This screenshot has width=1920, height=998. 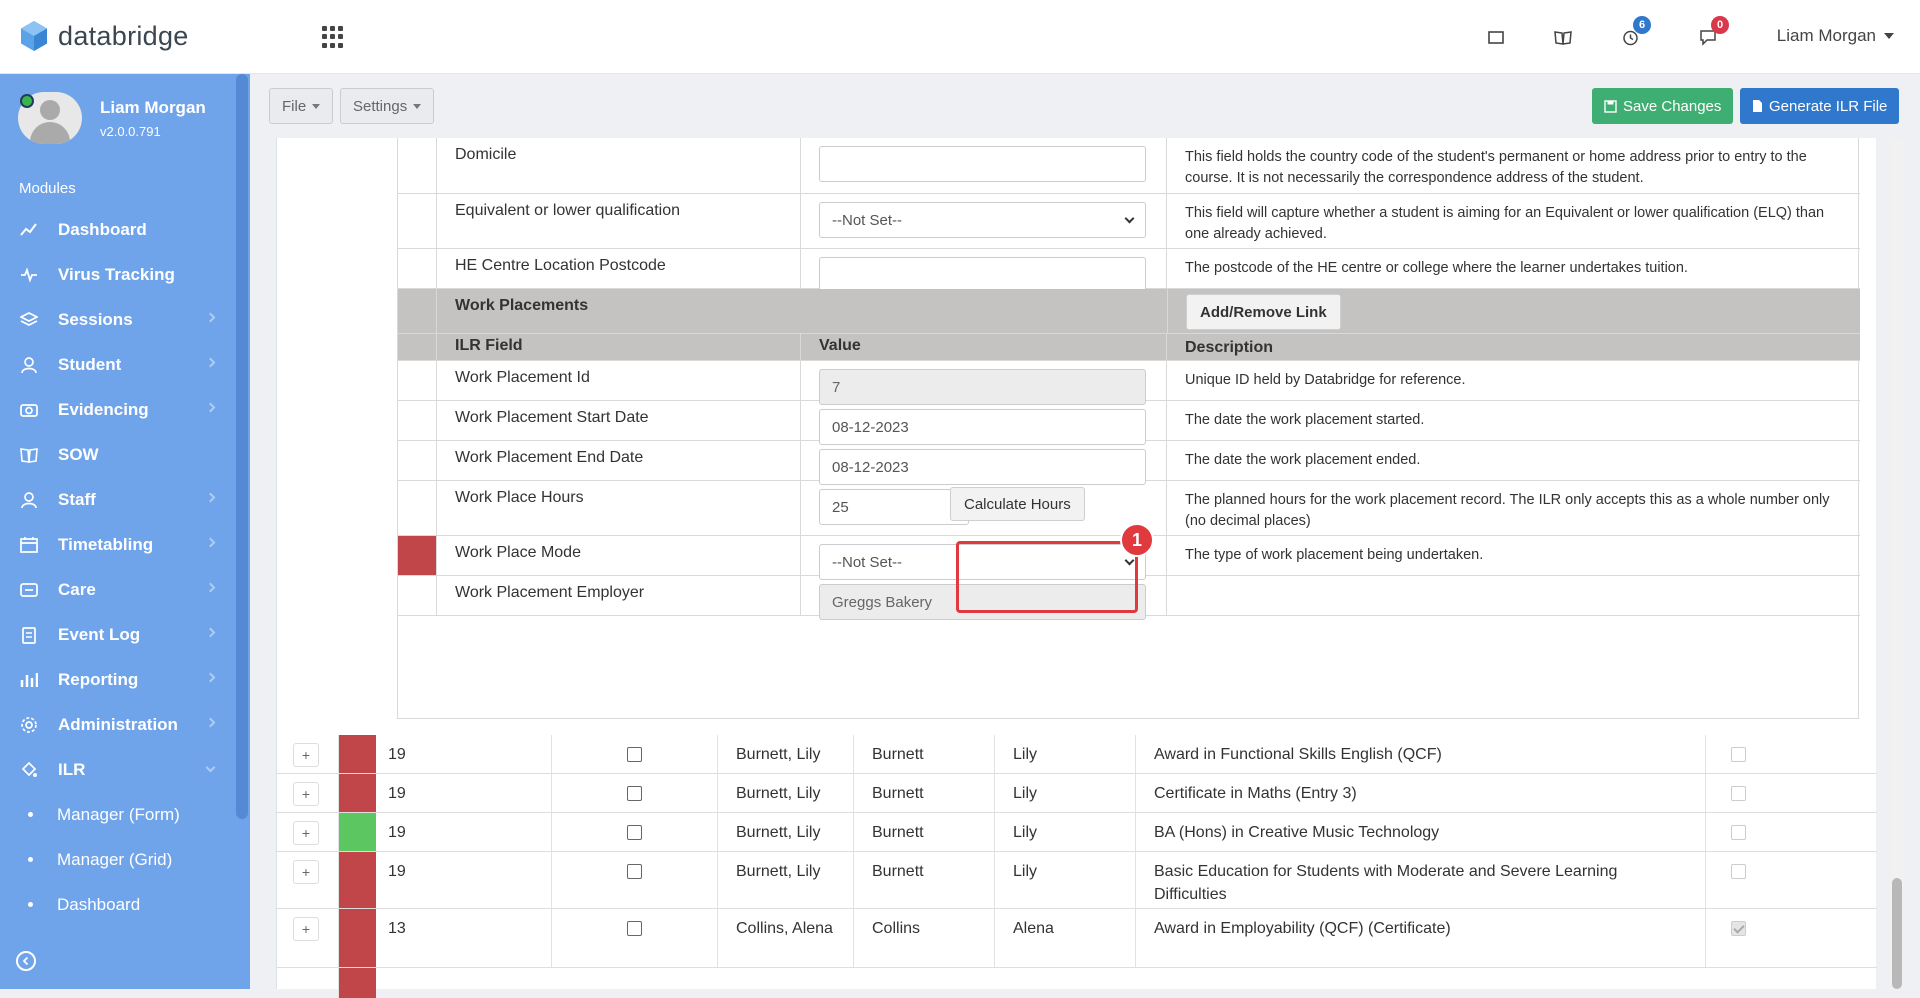 What do you see at coordinates (1663, 106) in the screenshot?
I see `save-changes-button: Save Changes` at bounding box center [1663, 106].